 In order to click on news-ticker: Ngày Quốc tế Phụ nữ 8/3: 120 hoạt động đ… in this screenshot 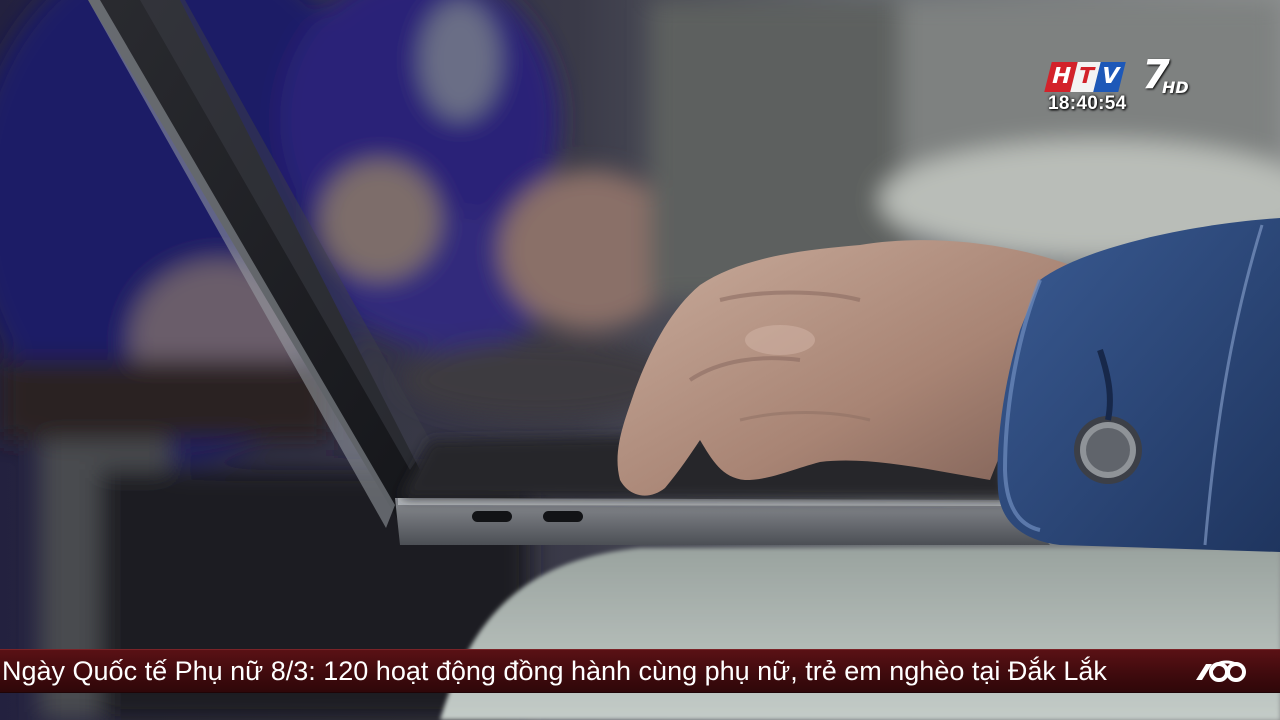, I will do `click(640, 671)`.